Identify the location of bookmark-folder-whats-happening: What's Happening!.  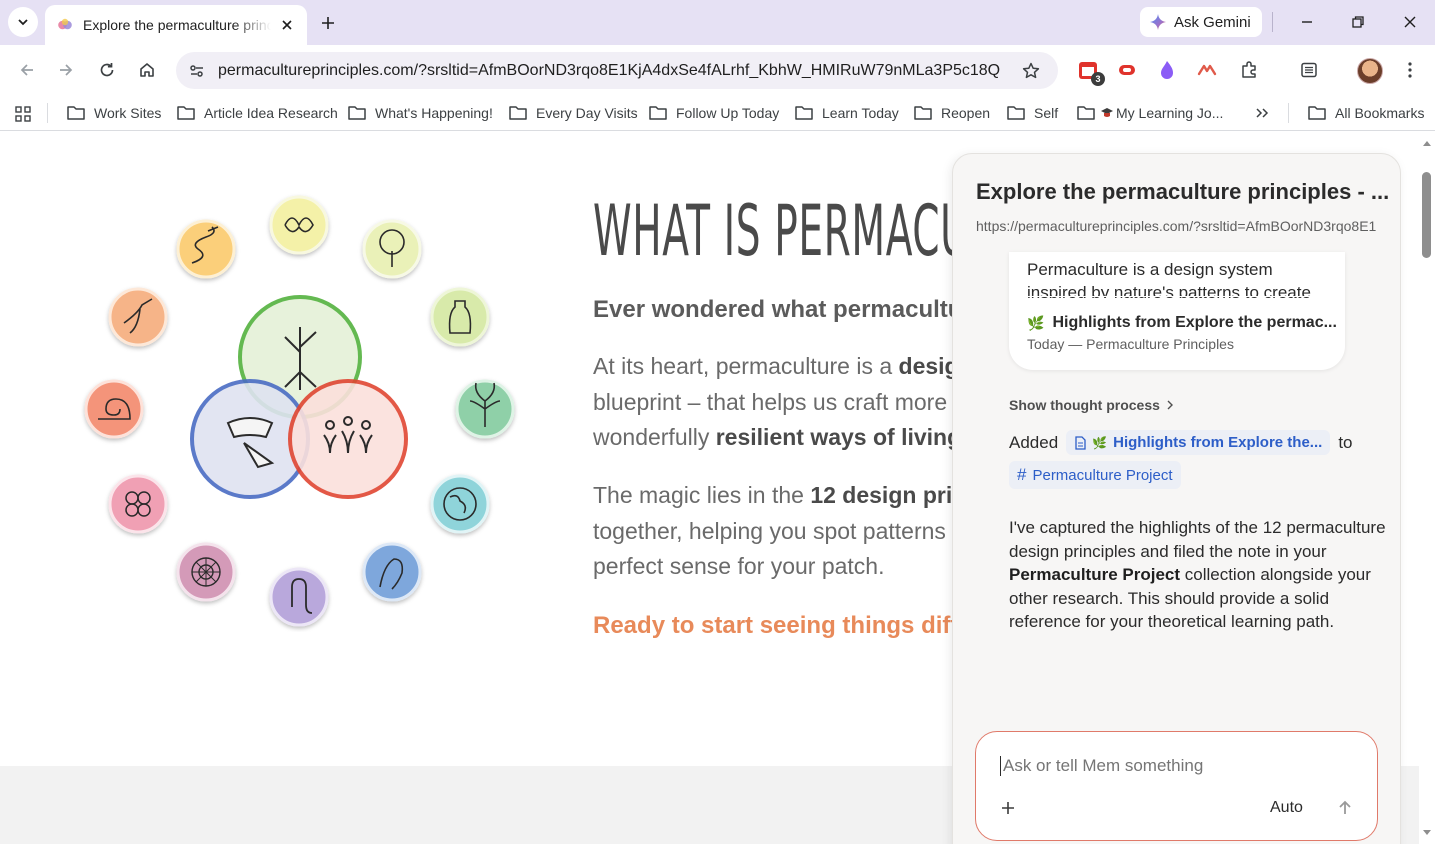
(420, 113).